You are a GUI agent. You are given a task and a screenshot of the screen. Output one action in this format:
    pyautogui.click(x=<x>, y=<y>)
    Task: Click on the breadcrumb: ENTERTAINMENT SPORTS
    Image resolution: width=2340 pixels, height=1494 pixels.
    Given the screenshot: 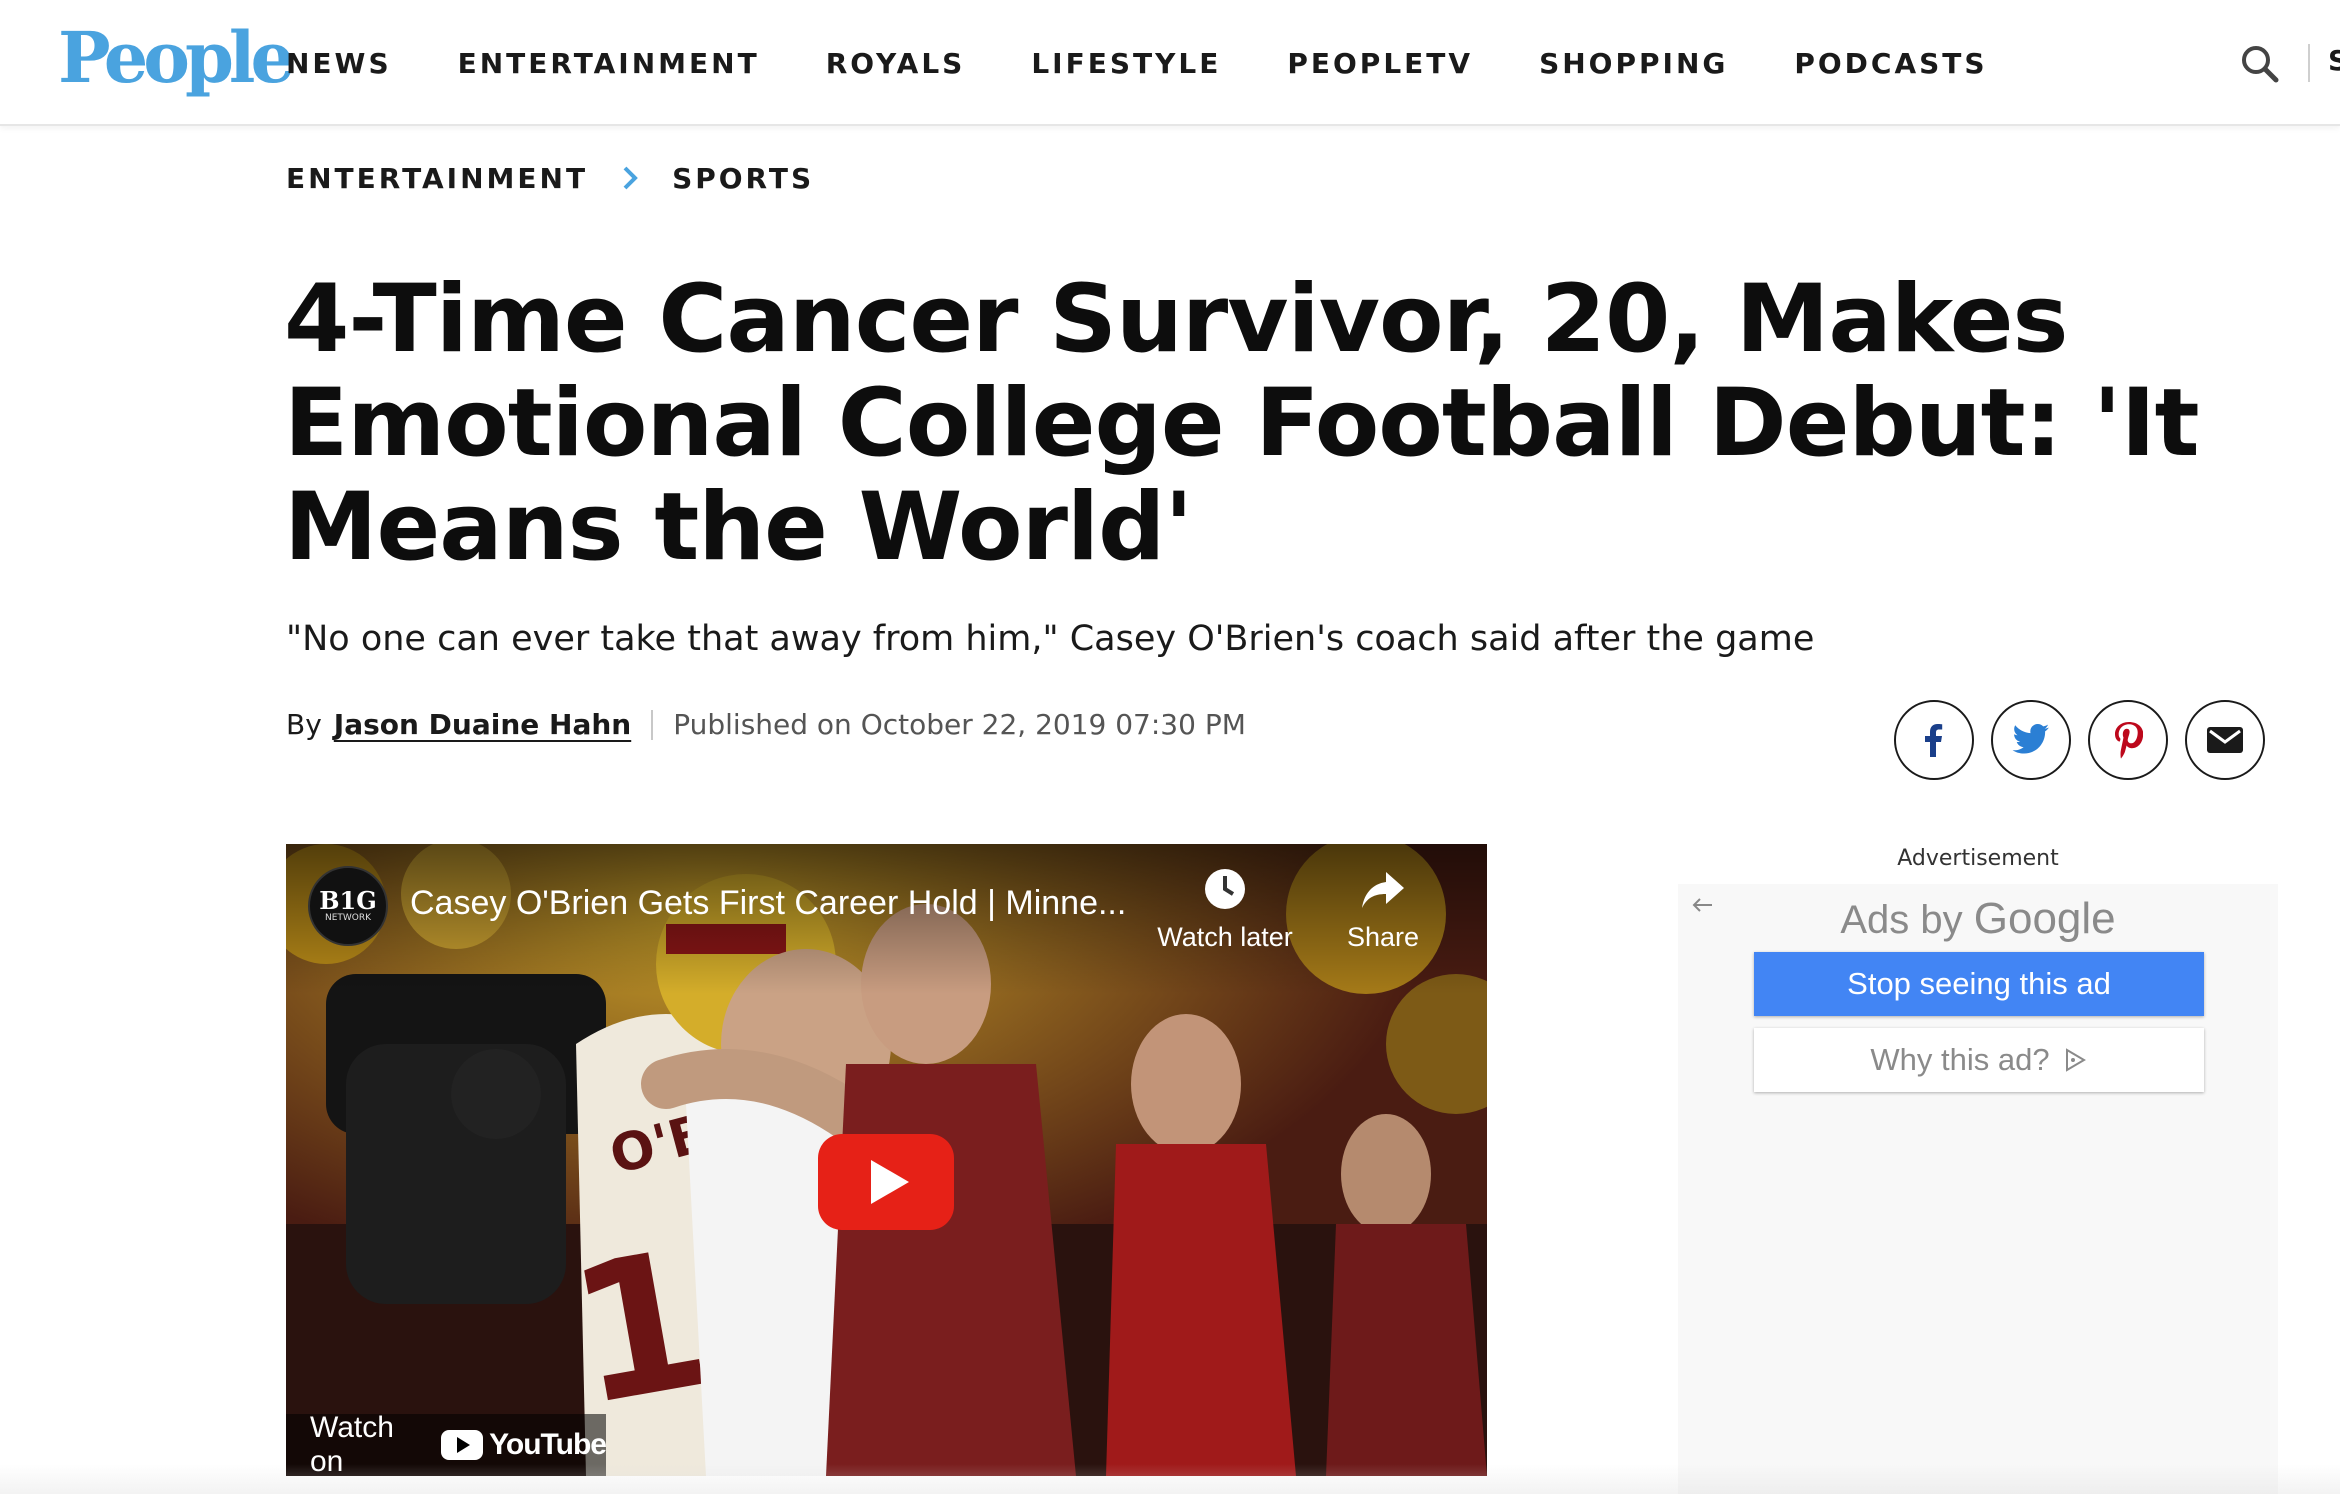 What is the action you would take?
    pyautogui.click(x=550, y=178)
    